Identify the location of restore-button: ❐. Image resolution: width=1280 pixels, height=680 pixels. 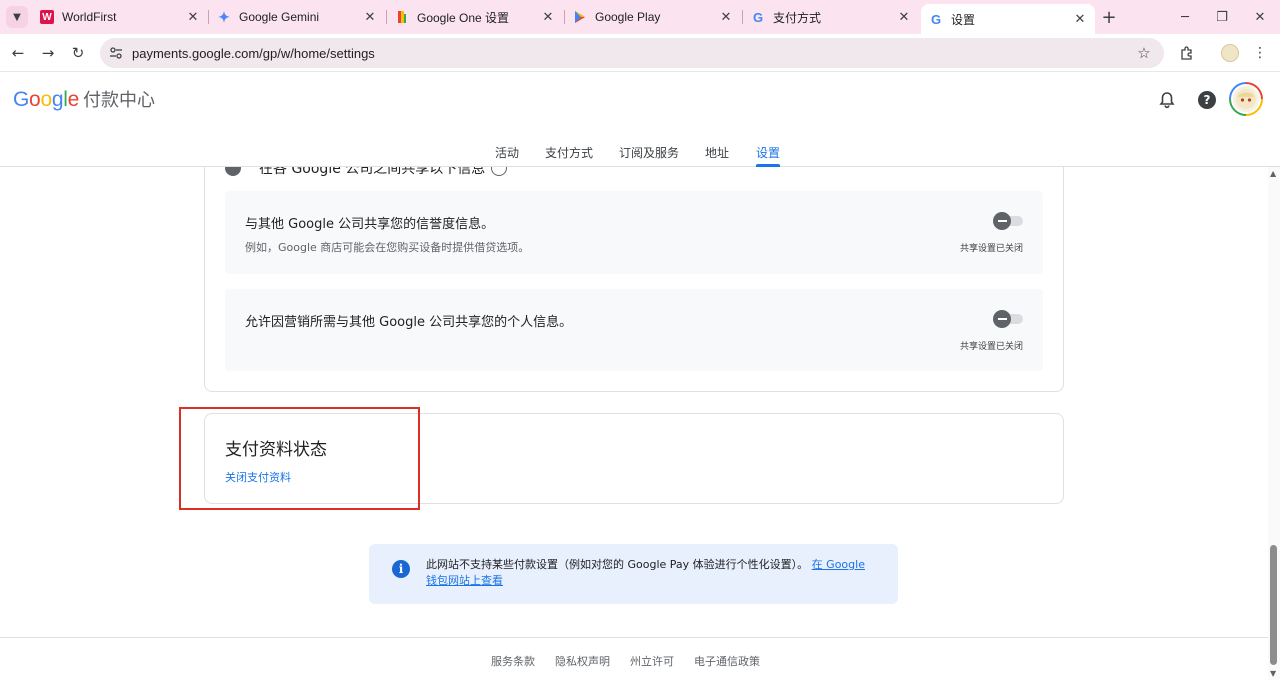
(1222, 17).